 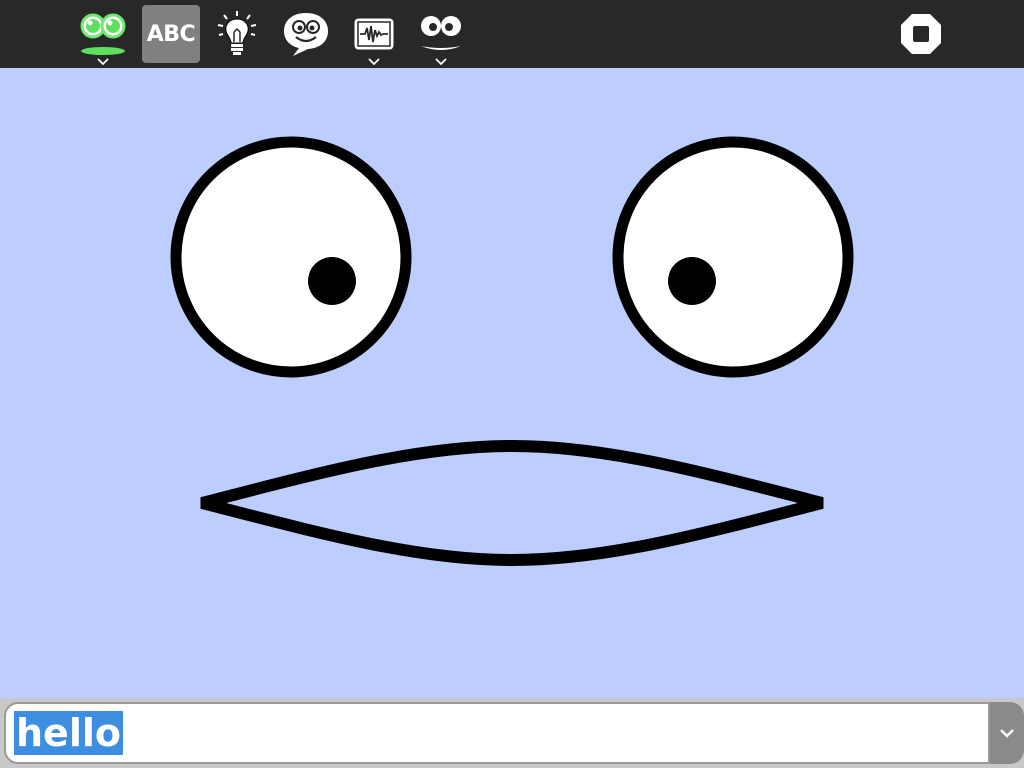 I want to click on activity-face-icon, so click(x=103, y=34).